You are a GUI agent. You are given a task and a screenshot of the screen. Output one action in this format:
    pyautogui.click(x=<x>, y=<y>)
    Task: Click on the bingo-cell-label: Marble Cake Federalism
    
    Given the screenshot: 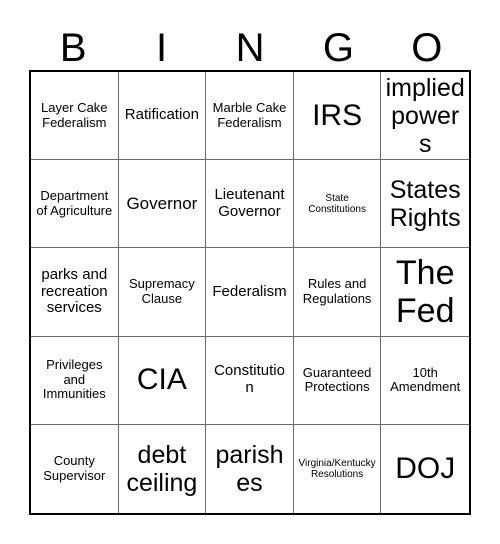 What is the action you would take?
    pyautogui.click(x=249, y=115)
    